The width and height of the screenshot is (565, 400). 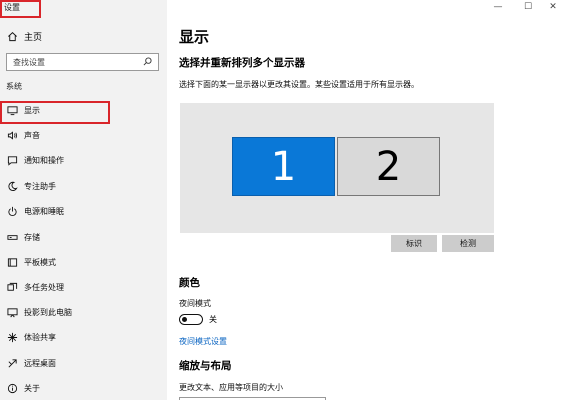 What do you see at coordinates (23, 135) in the screenshot?
I see `sidebar-item-sound: 声音` at bounding box center [23, 135].